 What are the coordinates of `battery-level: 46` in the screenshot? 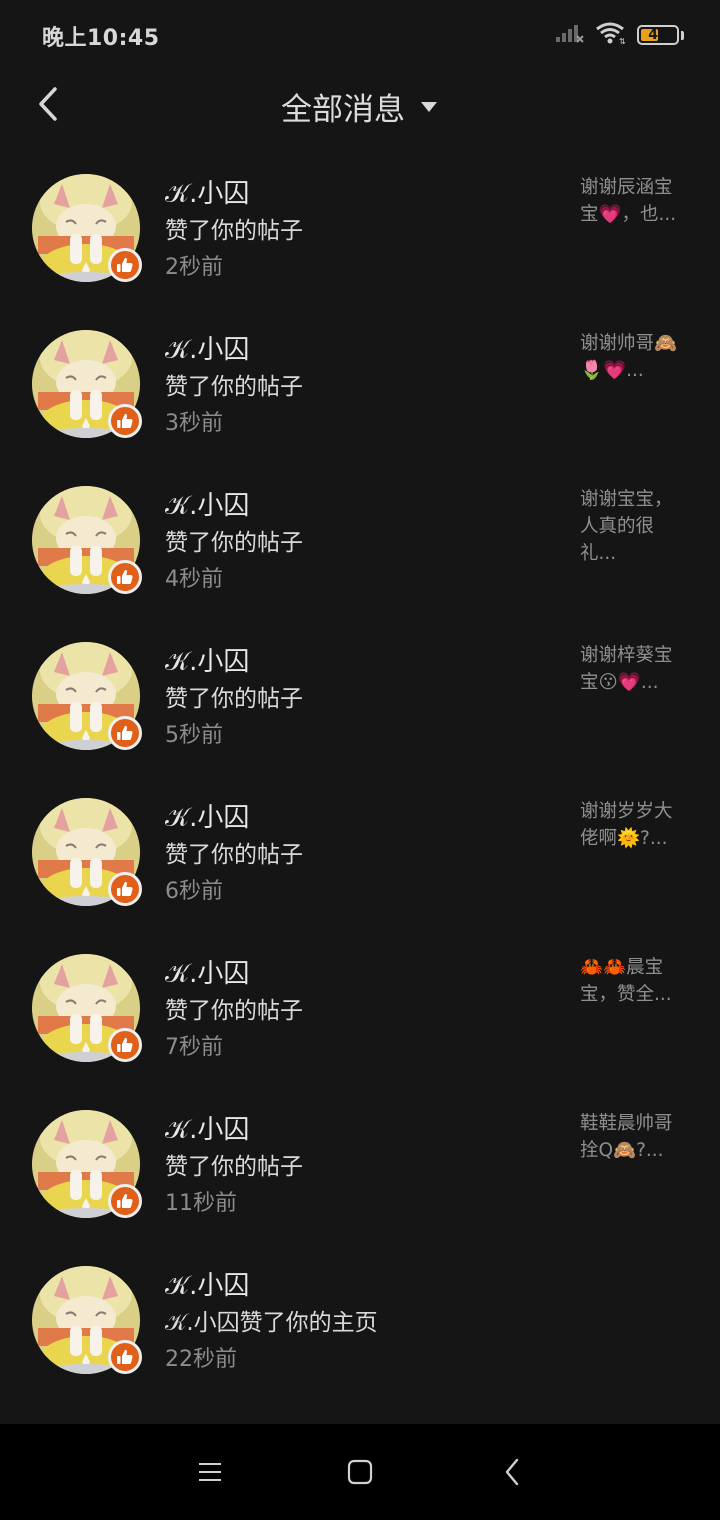 It's located at (658, 35).